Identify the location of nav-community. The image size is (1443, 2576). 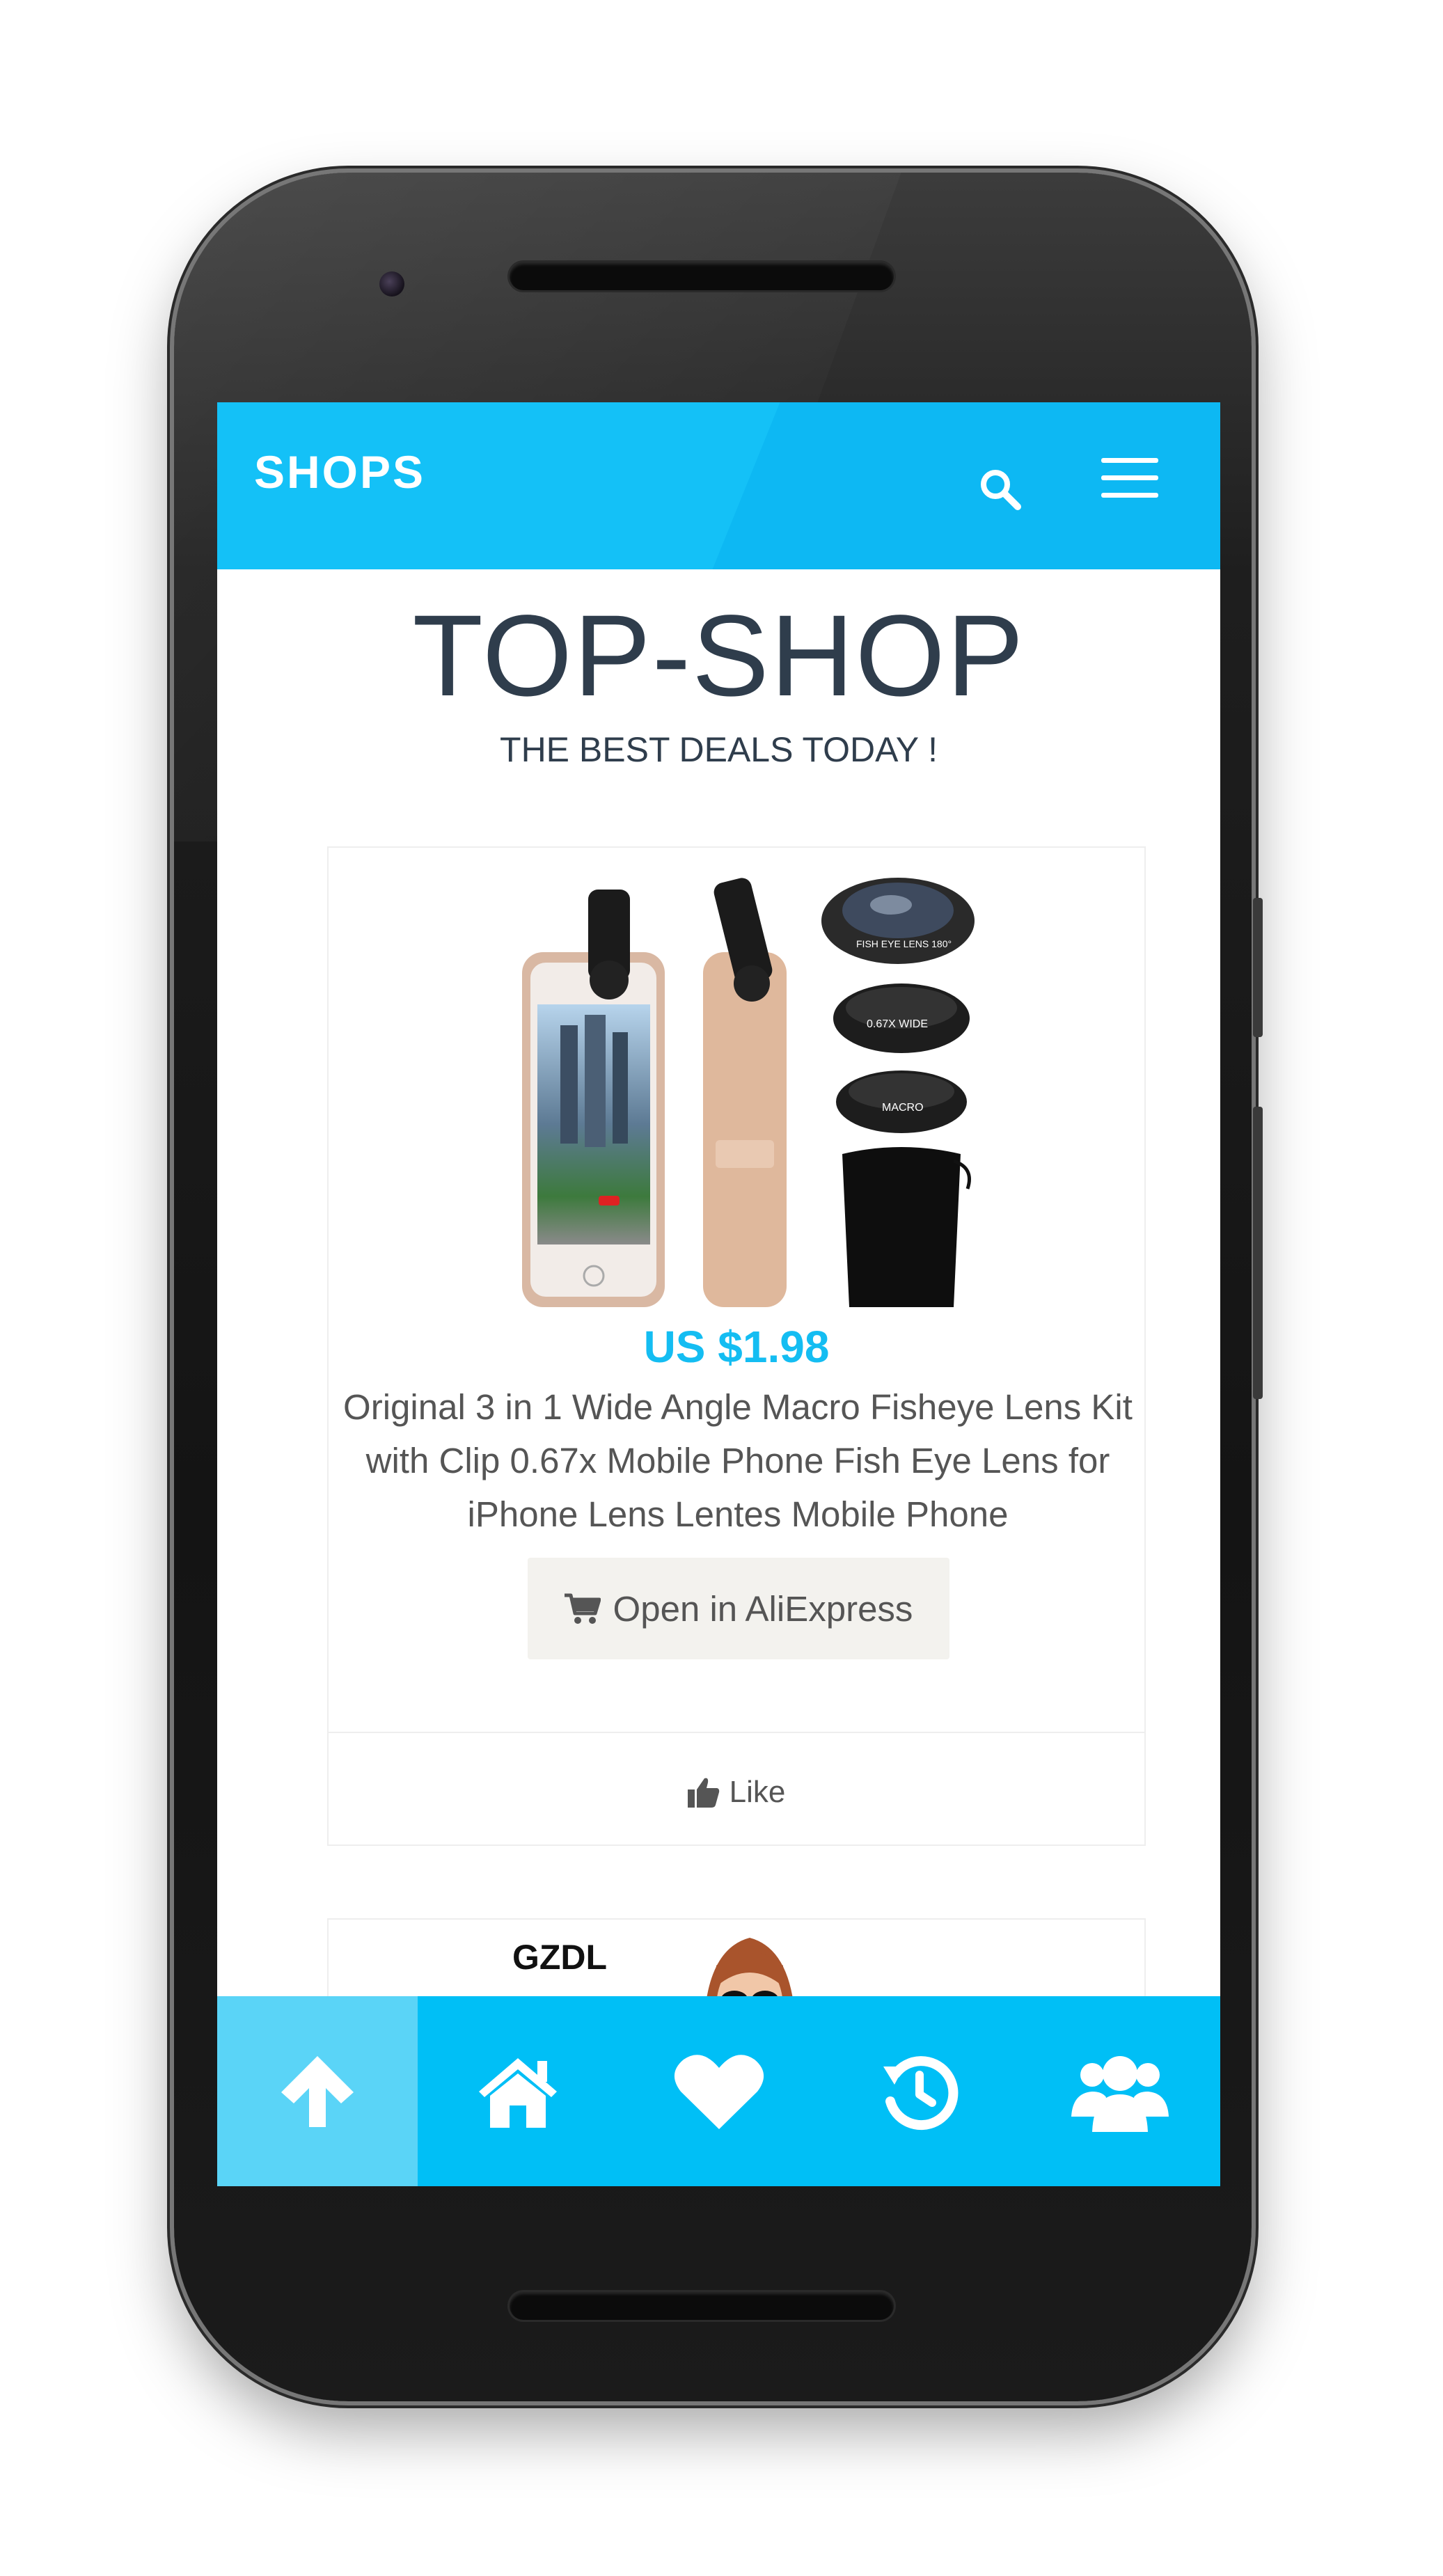
(1120, 2091).